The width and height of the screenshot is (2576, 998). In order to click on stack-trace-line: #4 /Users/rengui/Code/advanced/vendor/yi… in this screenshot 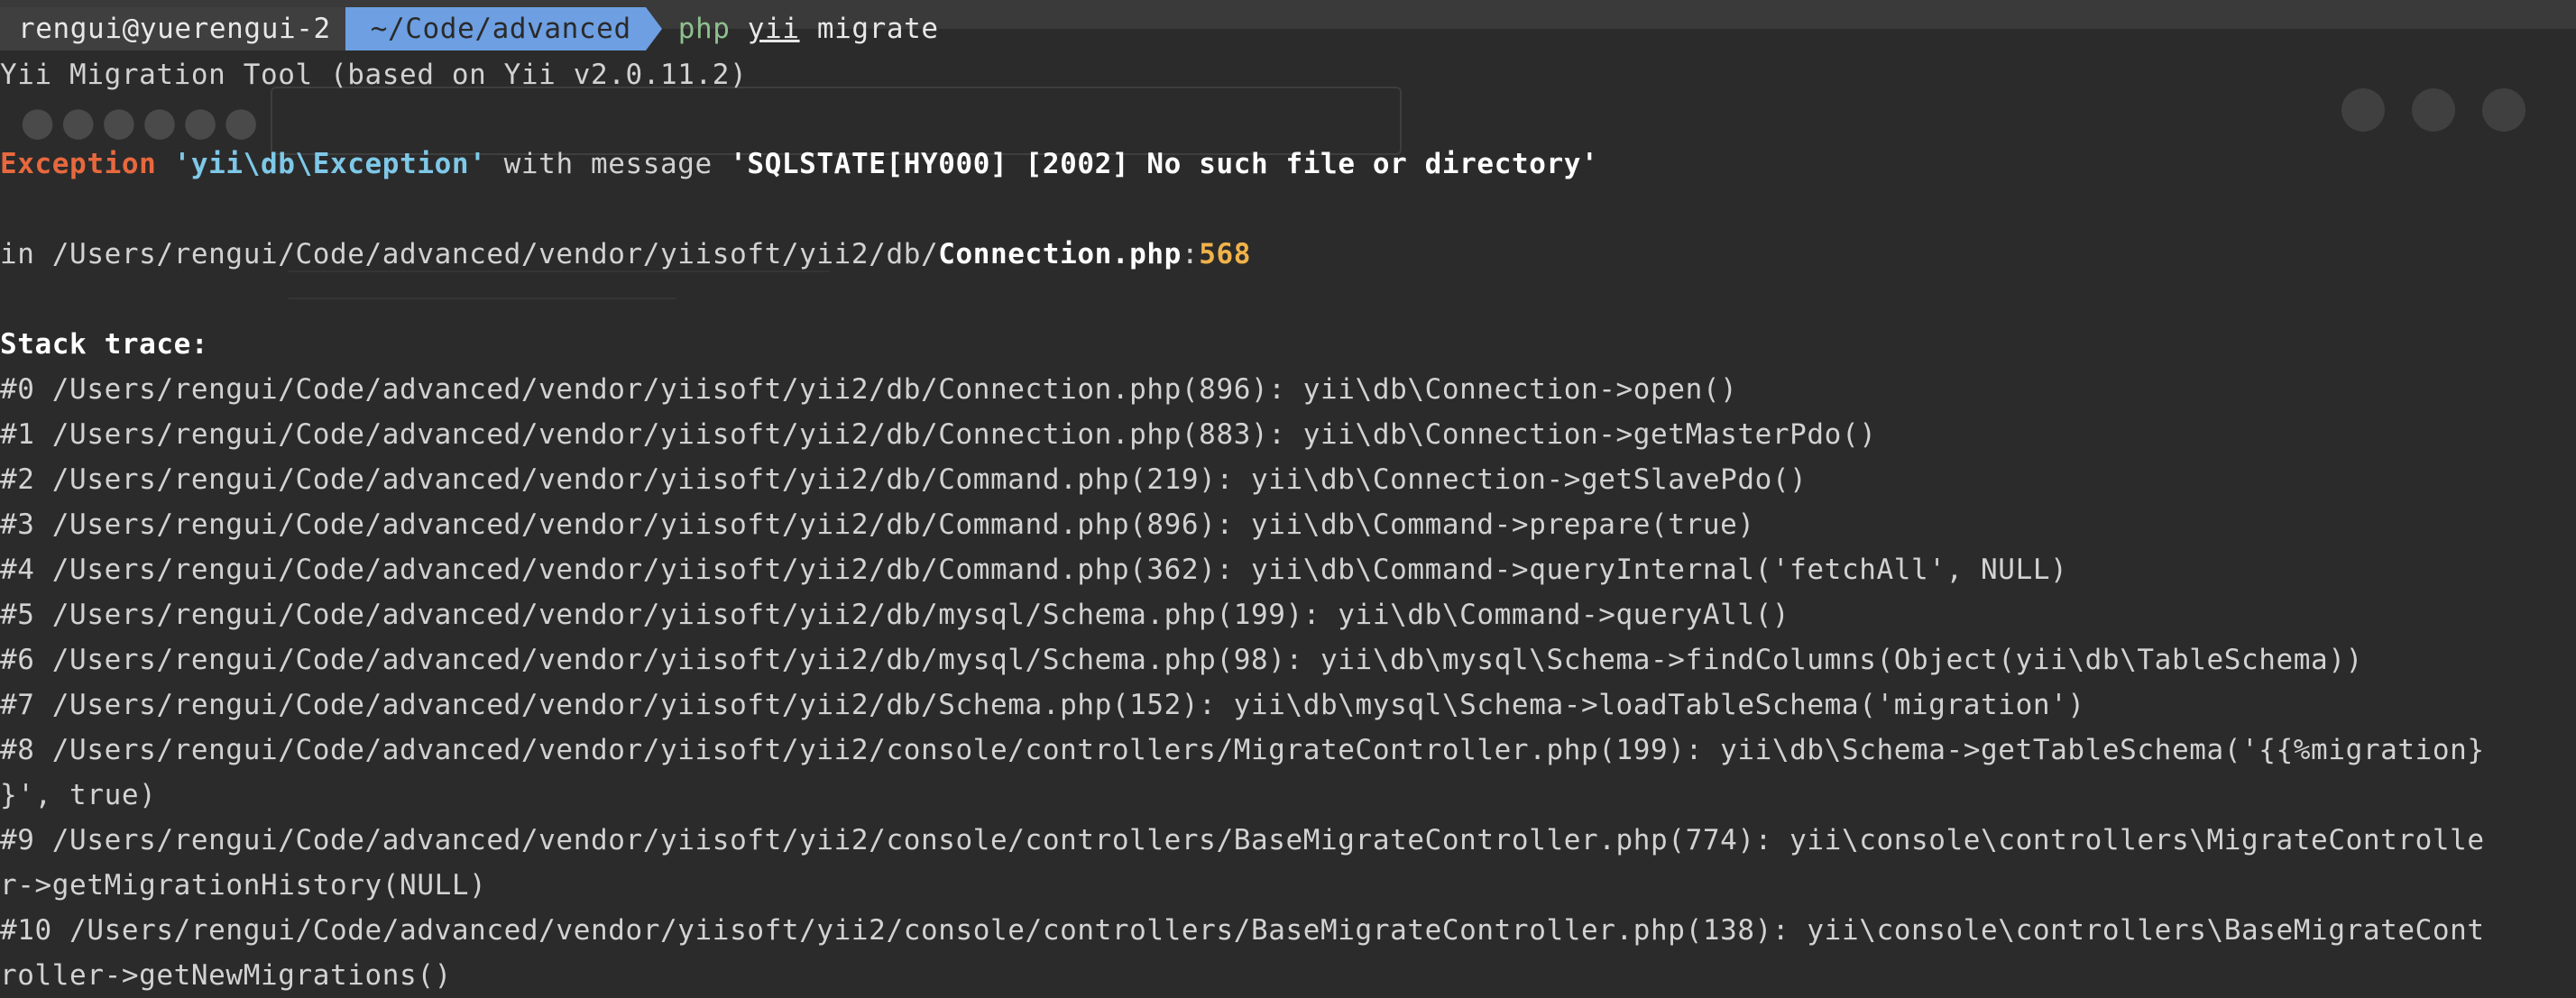, I will do `click(1034, 570)`.